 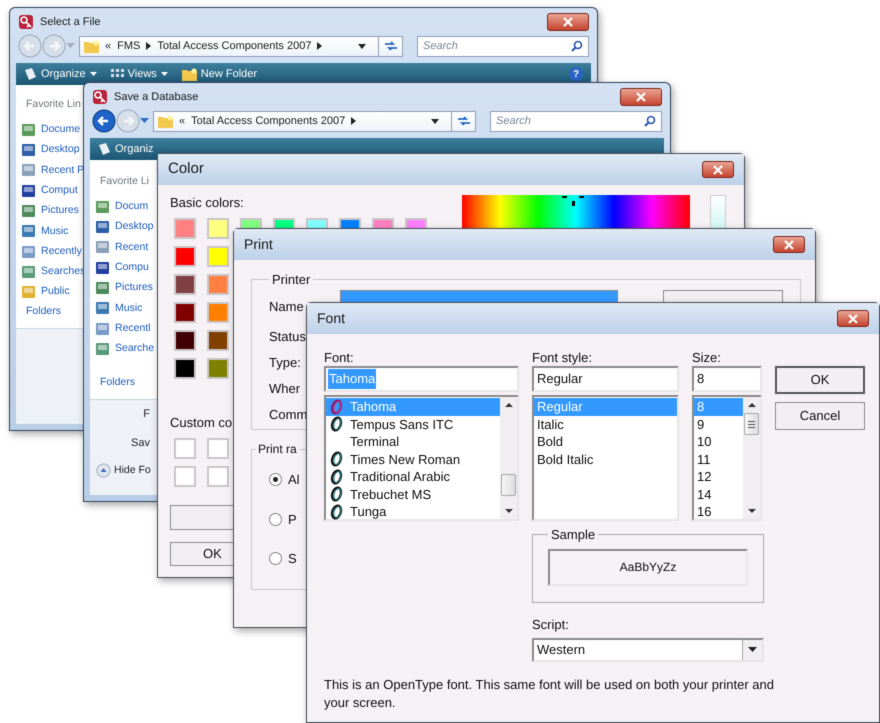 I want to click on nav-link: Recentl, so click(x=133, y=328).